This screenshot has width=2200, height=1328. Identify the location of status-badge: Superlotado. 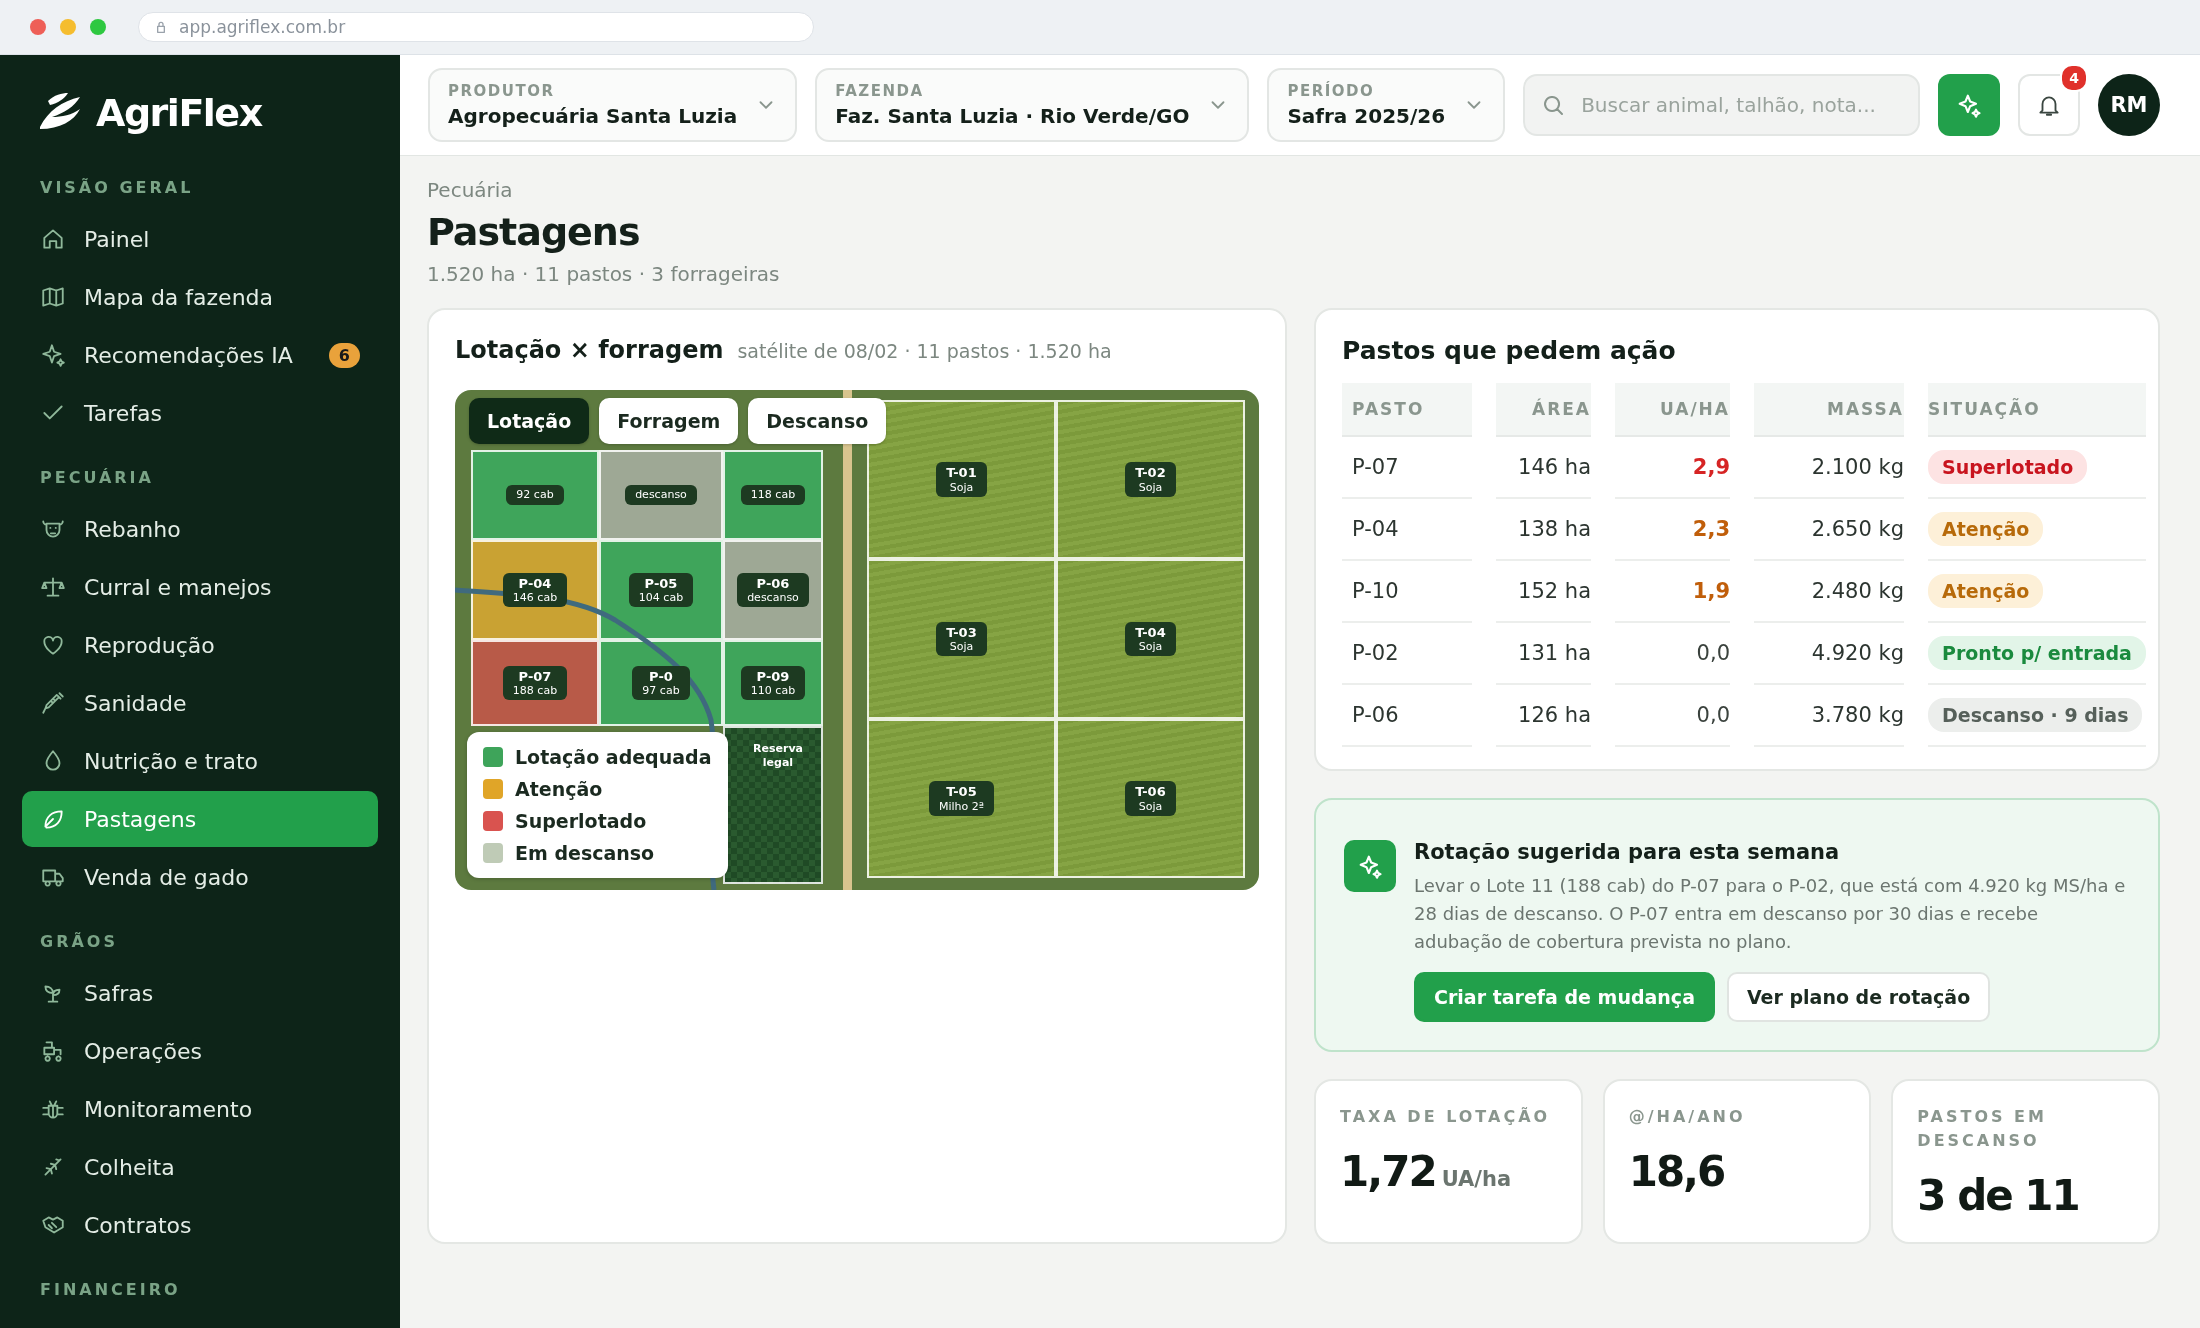
(2008, 467).